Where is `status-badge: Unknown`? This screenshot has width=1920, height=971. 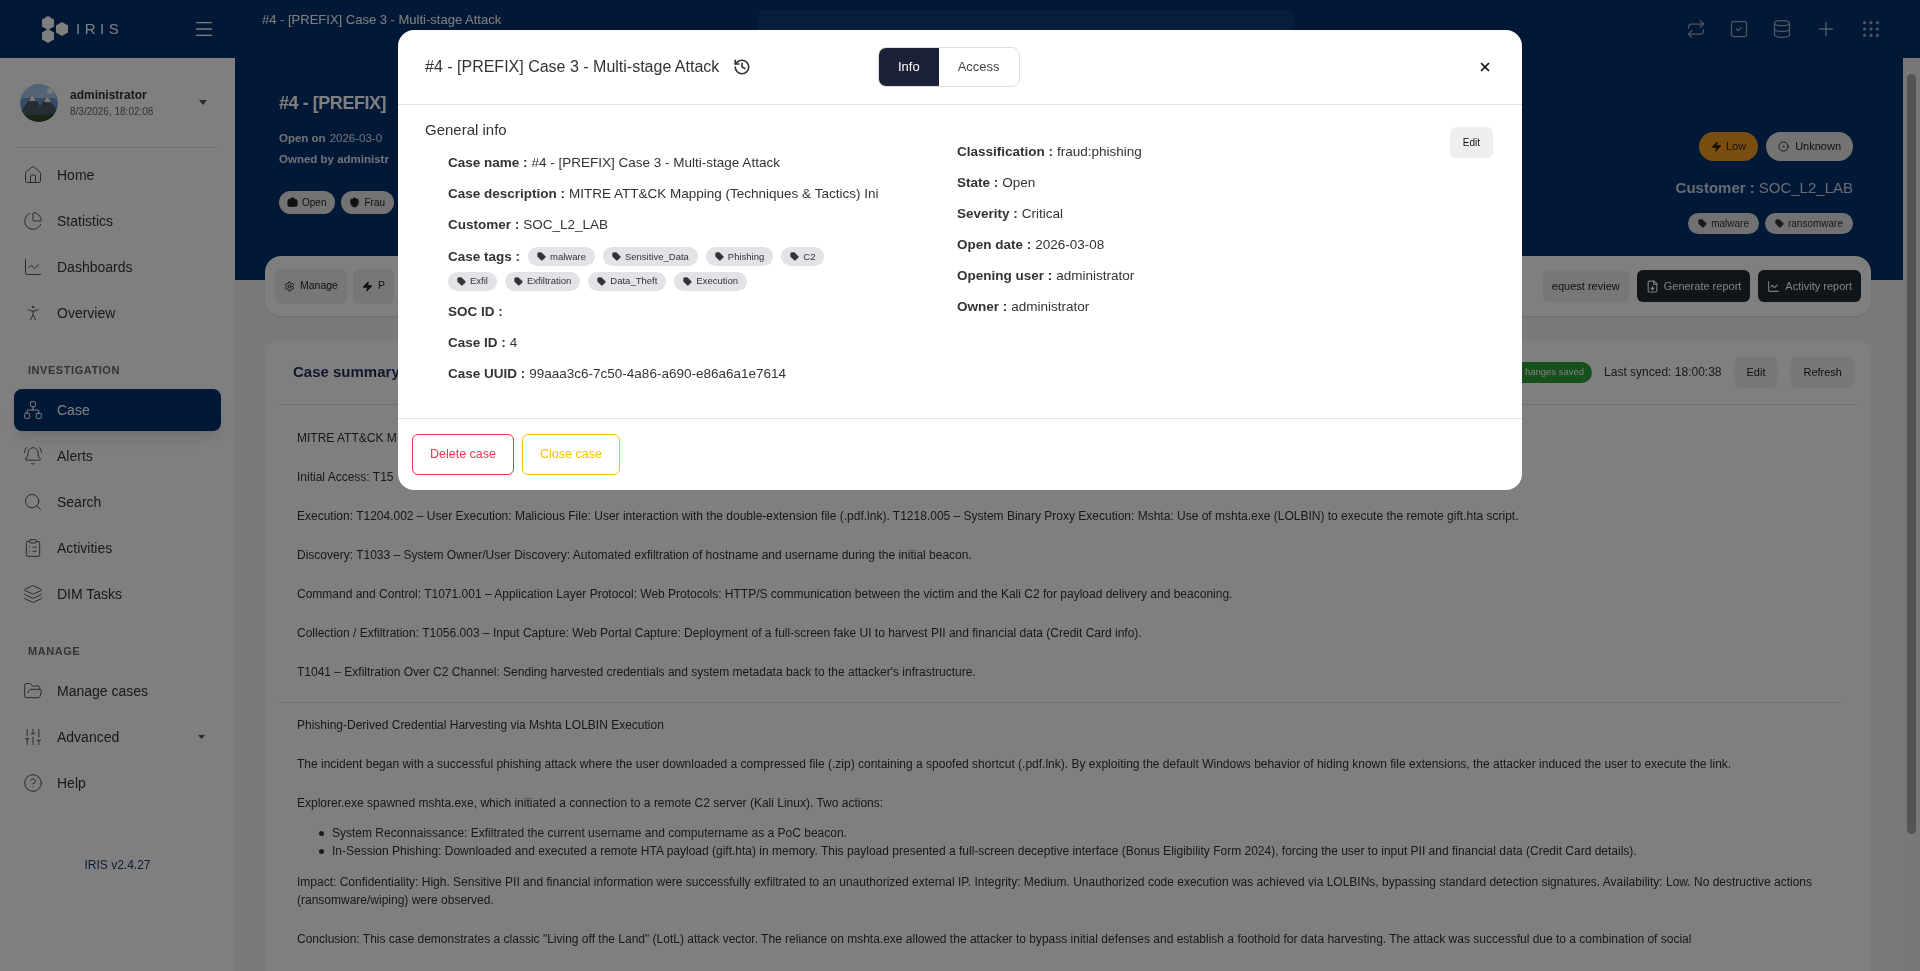 status-badge: Unknown is located at coordinates (1809, 146).